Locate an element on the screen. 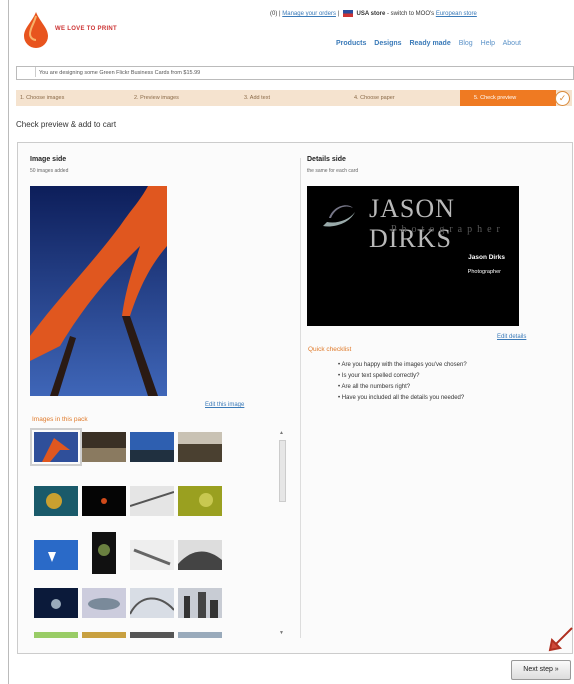 Image resolution: width=574 pixels, height=684 pixels. step-preview-images: 2. Preview images is located at coordinates (156, 98).